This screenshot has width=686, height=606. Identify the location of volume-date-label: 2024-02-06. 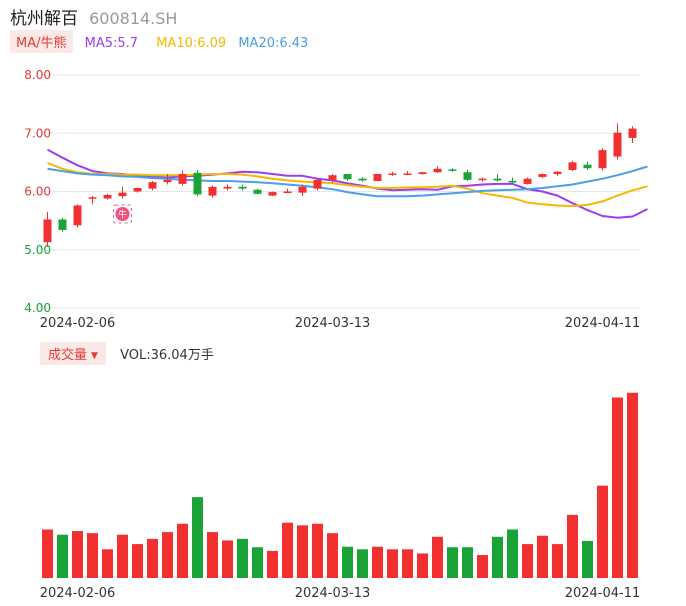
(78, 593).